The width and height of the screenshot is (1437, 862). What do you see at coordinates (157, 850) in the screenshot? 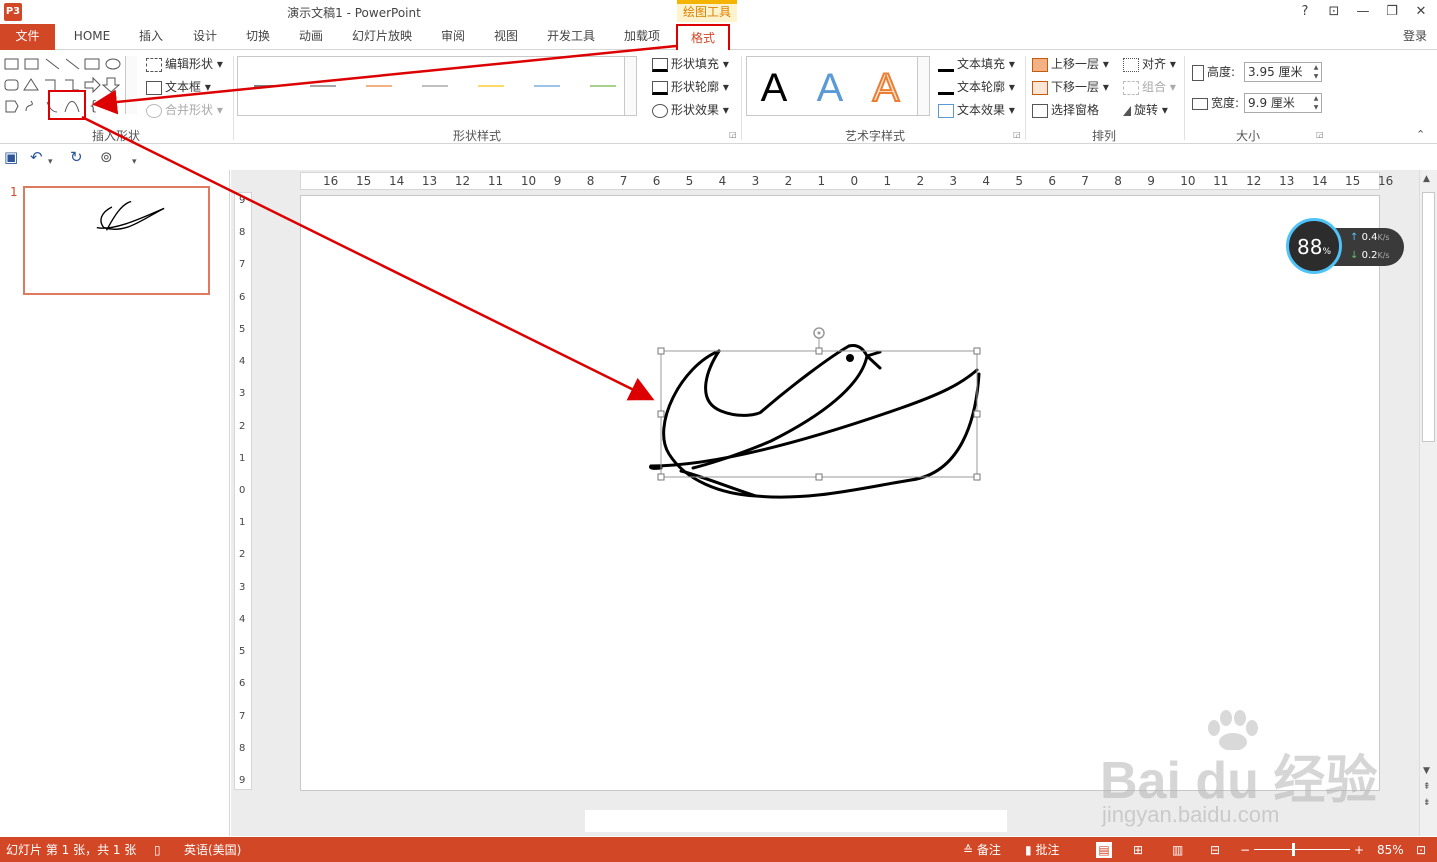
I see `spell-check-icon: ▯` at bounding box center [157, 850].